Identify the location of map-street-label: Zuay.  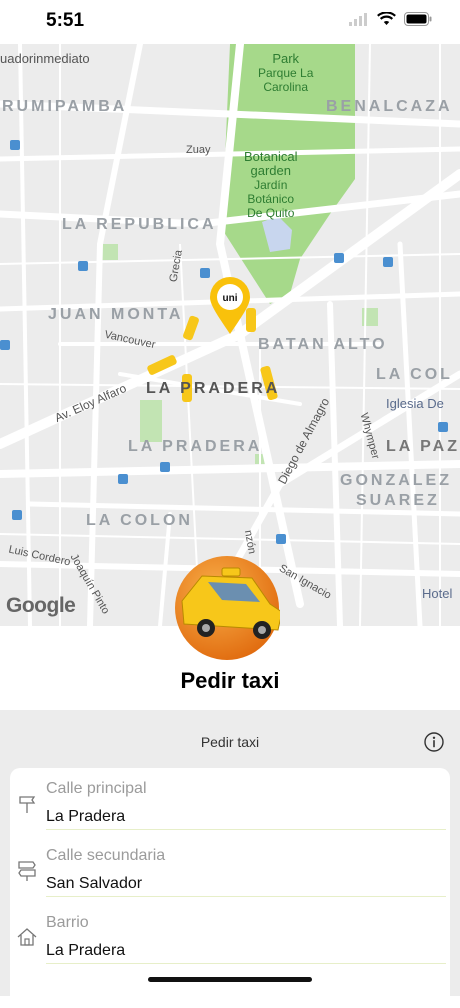
(198, 150).